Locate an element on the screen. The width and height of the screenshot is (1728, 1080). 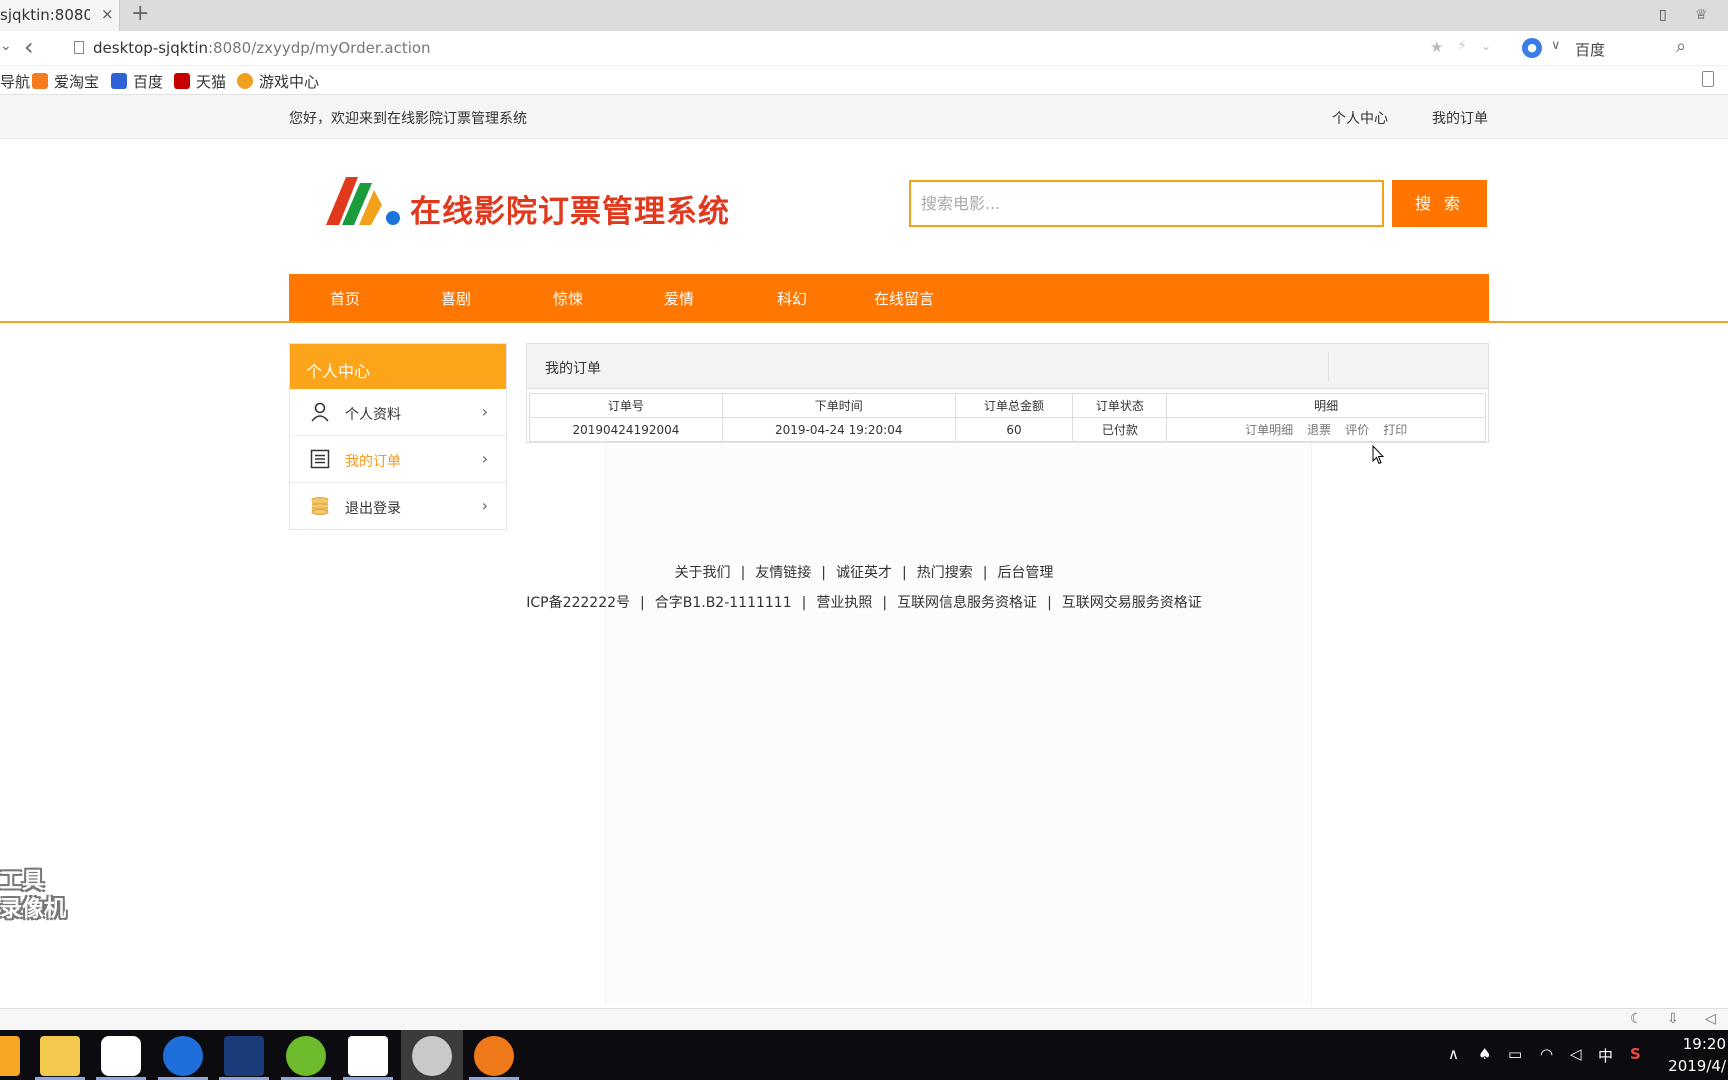
footer-links: 关于我们 | 友情链接 | 诚征英才 | 热门搜索 | 后台管理 is located at coordinates (864, 573).